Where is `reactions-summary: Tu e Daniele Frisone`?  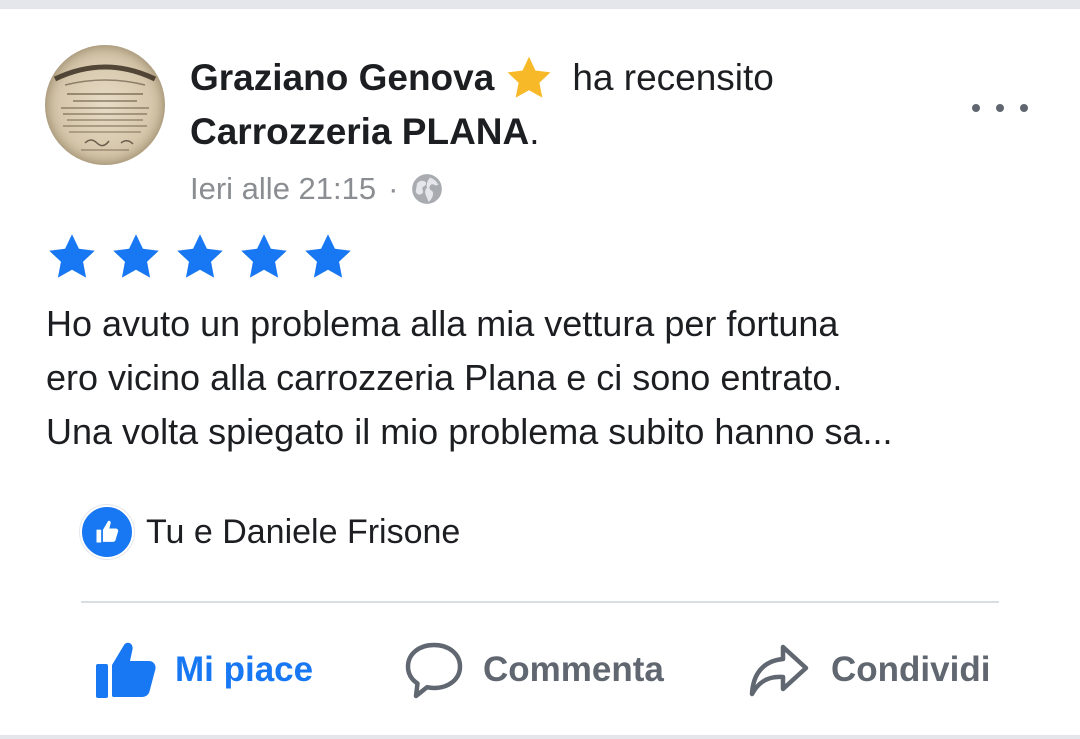
reactions-summary: Tu e Daniele Frisone is located at coordinates (270, 532).